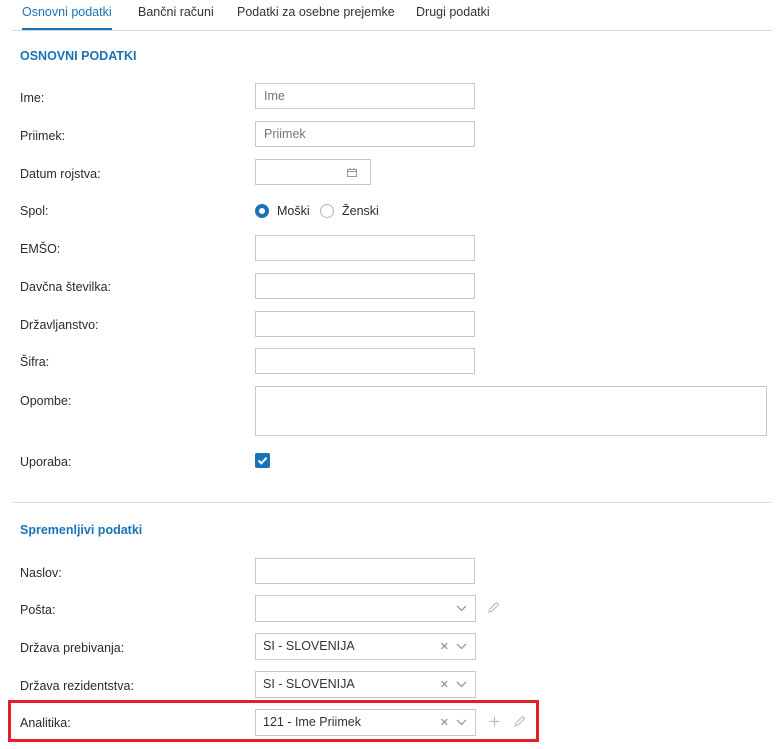 This screenshot has width=781, height=749. I want to click on pencil-edit-icon, so click(494, 607).